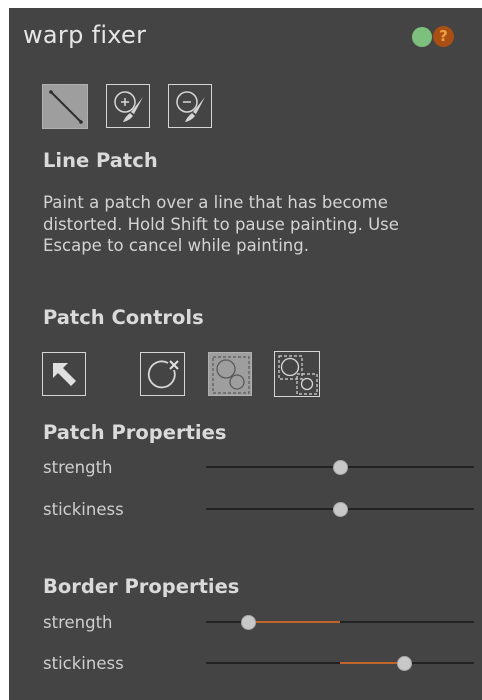 The image size is (482, 700). I want to click on patch-stickiness-thumb, so click(340, 509).